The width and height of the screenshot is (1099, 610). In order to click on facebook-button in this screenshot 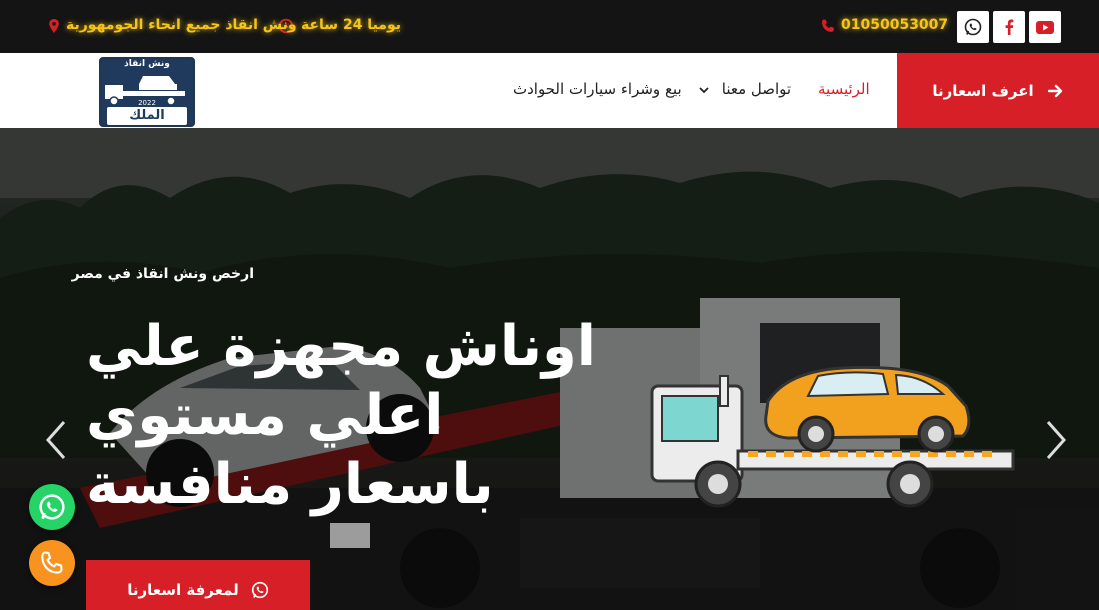, I will do `click(1009, 27)`.